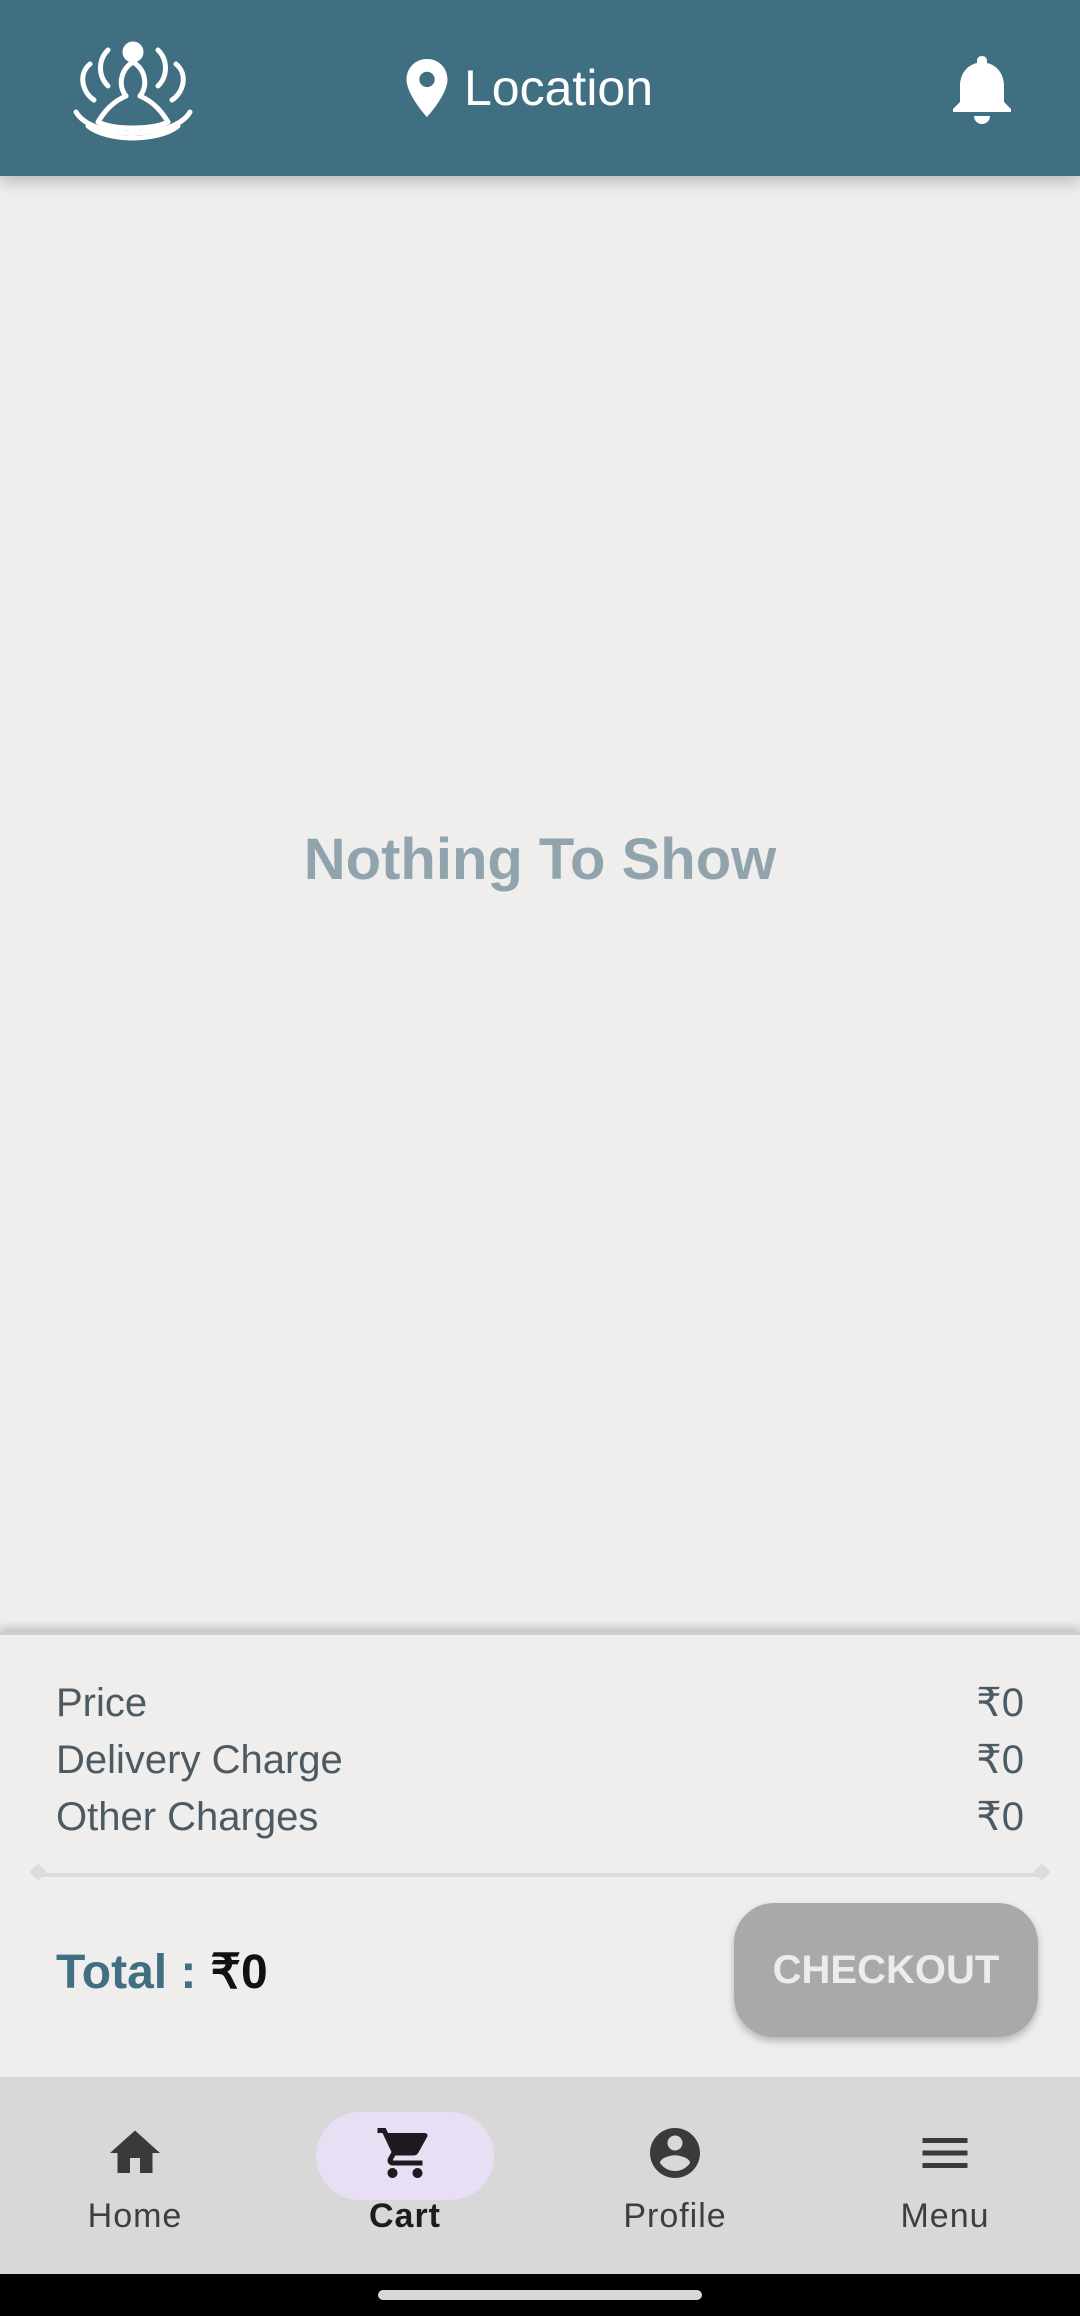 The height and width of the screenshot is (2316, 1080). Describe the element at coordinates (540, 859) in the screenshot. I see `empty-state-message: Nothing To Show` at that location.